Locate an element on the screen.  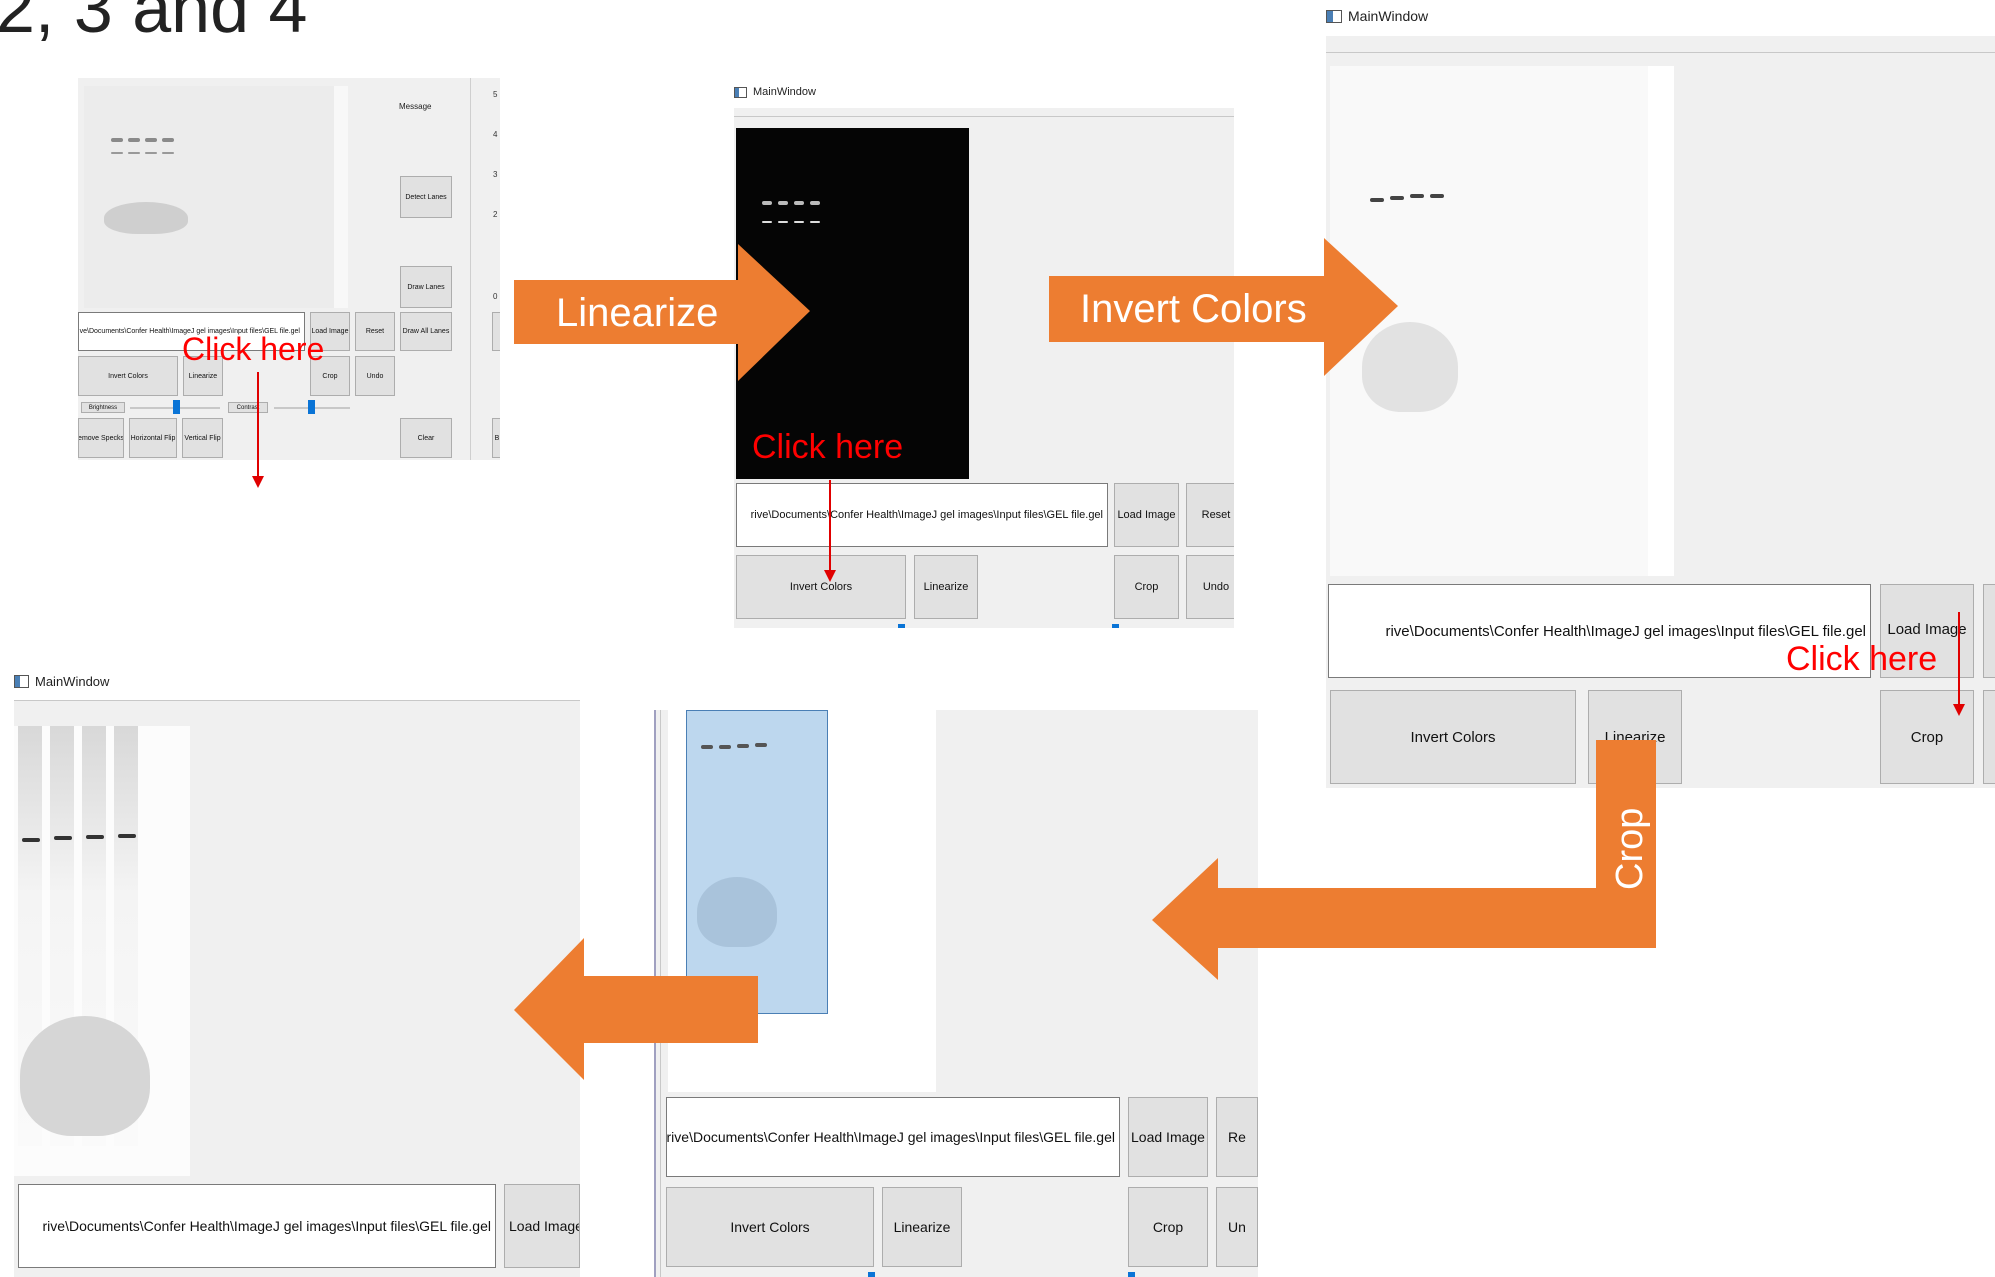
result-arrow is located at coordinates (636, 1009).